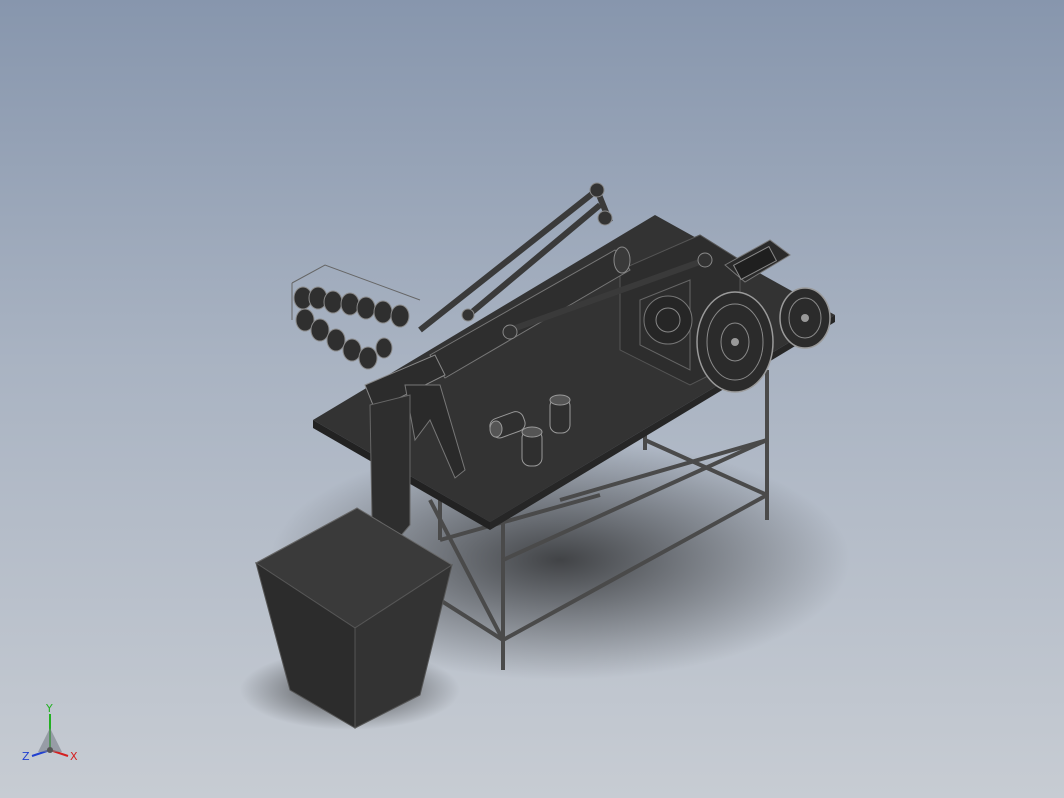  What do you see at coordinates (735, 342) in the screenshot?
I see `pulley-large` at bounding box center [735, 342].